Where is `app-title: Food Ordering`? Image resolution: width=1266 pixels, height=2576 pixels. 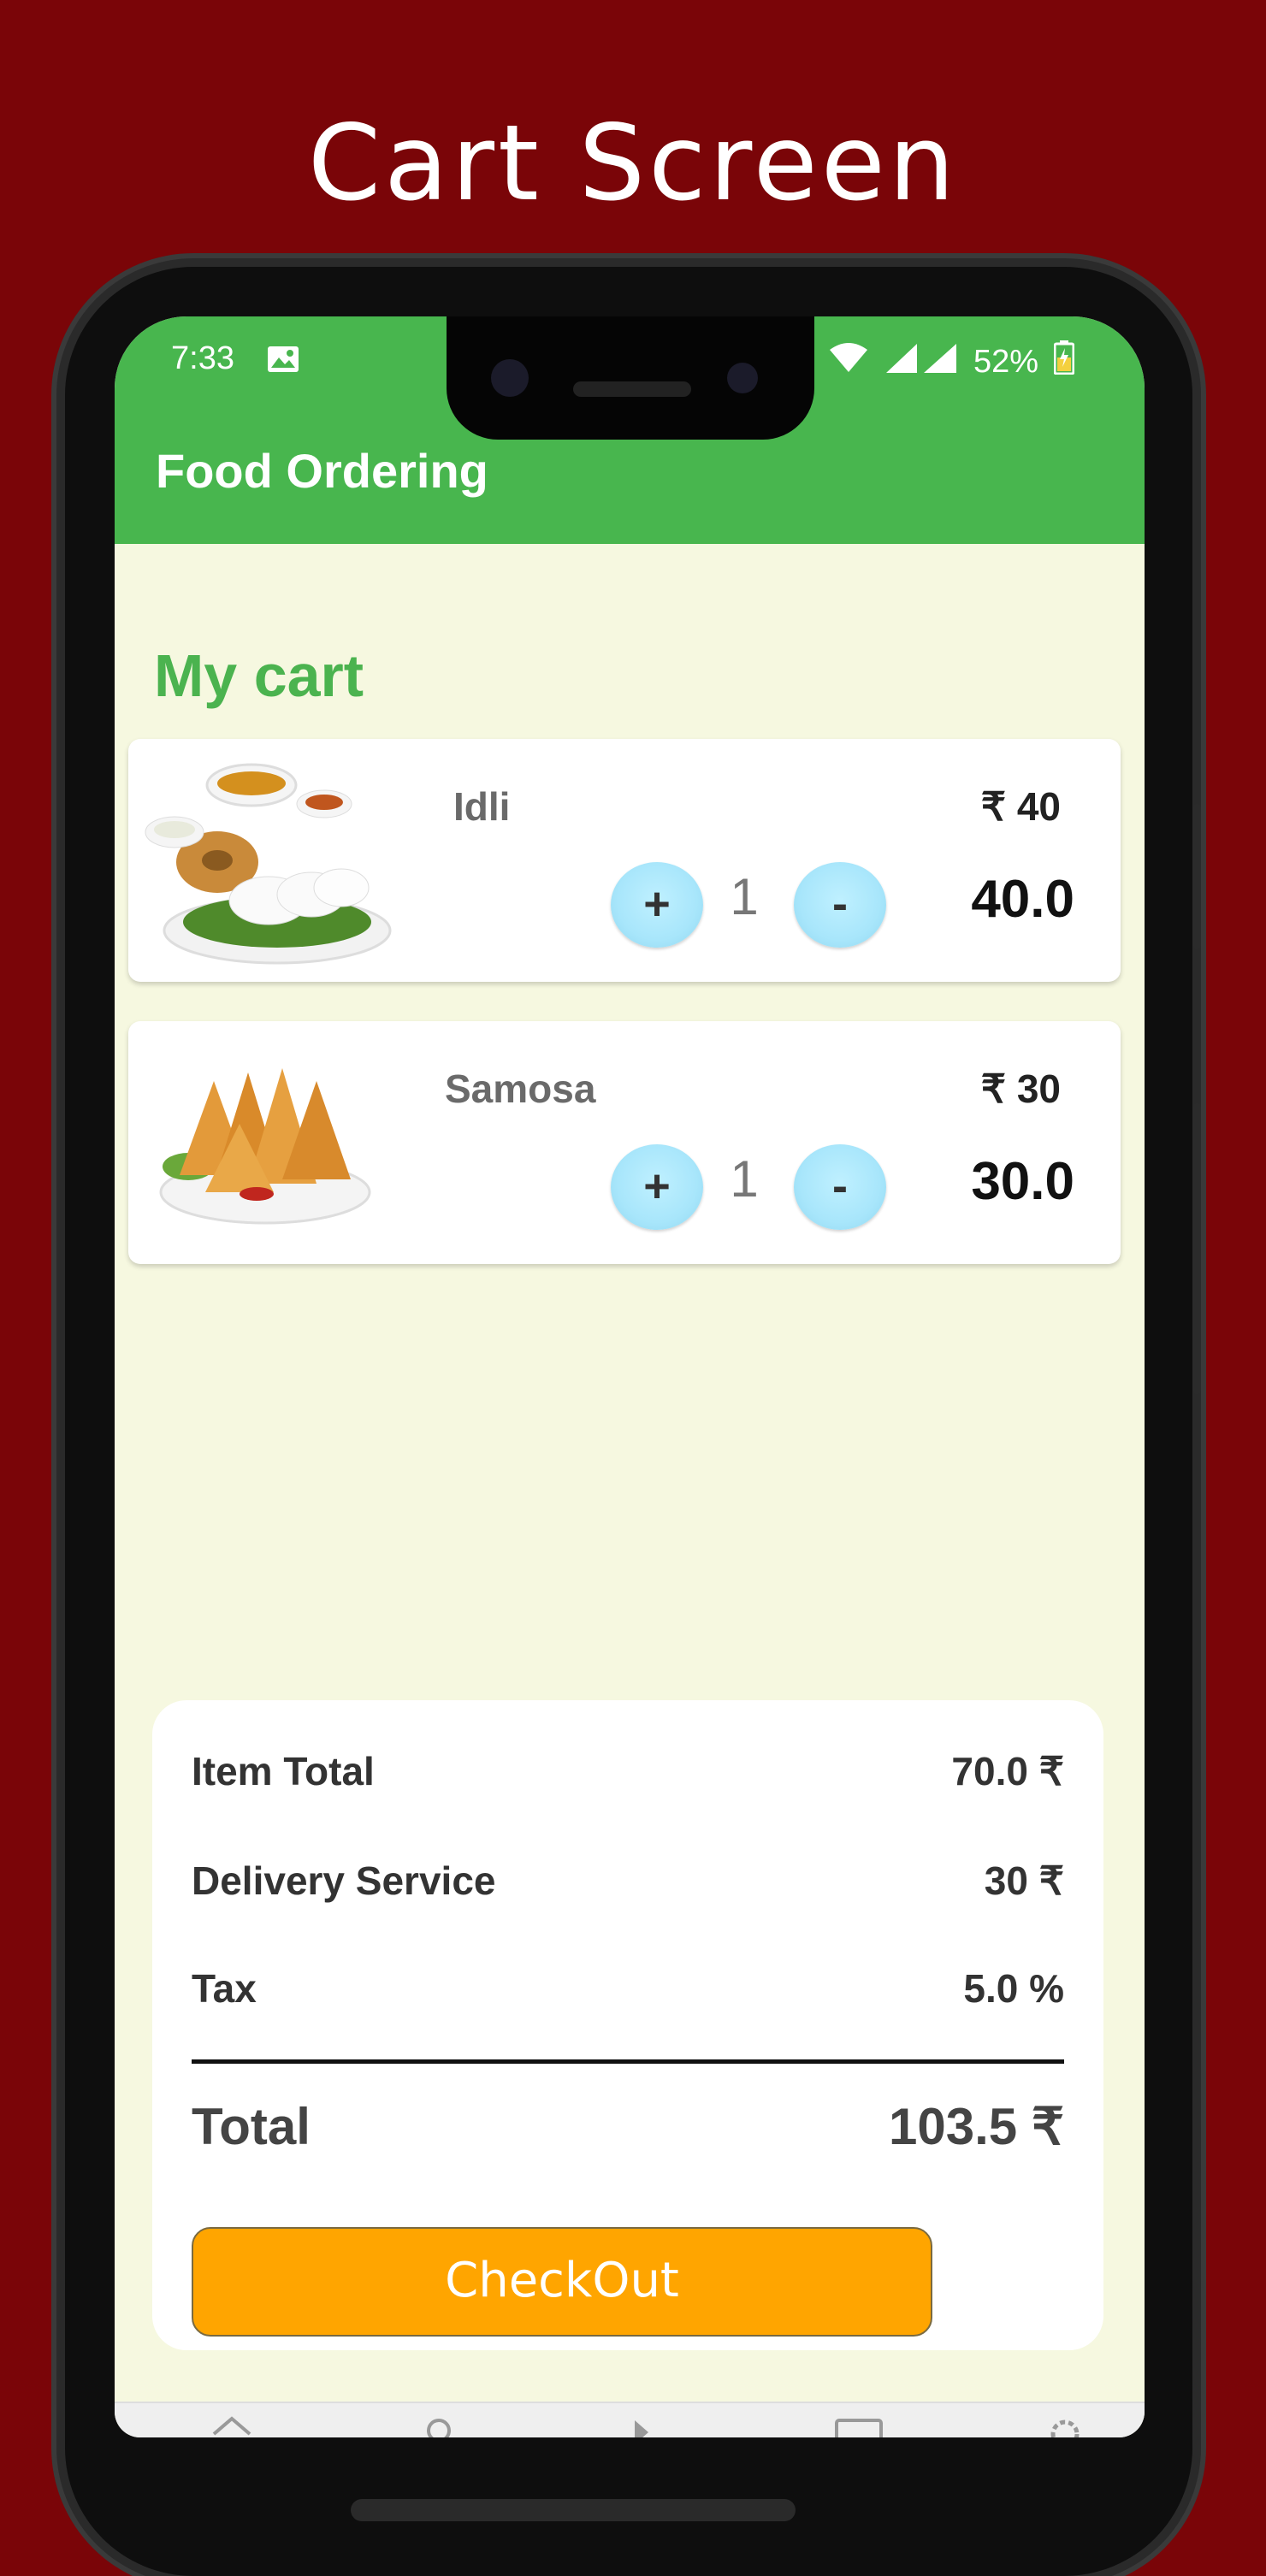
app-title: Food Ordering is located at coordinates (322, 471).